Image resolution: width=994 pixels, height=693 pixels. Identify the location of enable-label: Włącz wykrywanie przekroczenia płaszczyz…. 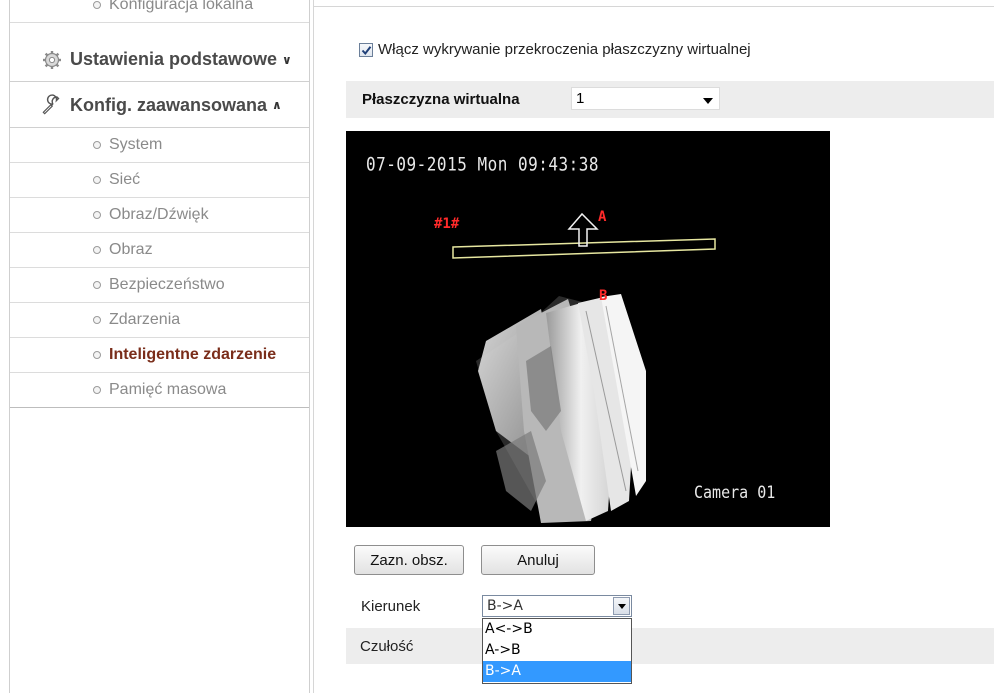
(564, 49).